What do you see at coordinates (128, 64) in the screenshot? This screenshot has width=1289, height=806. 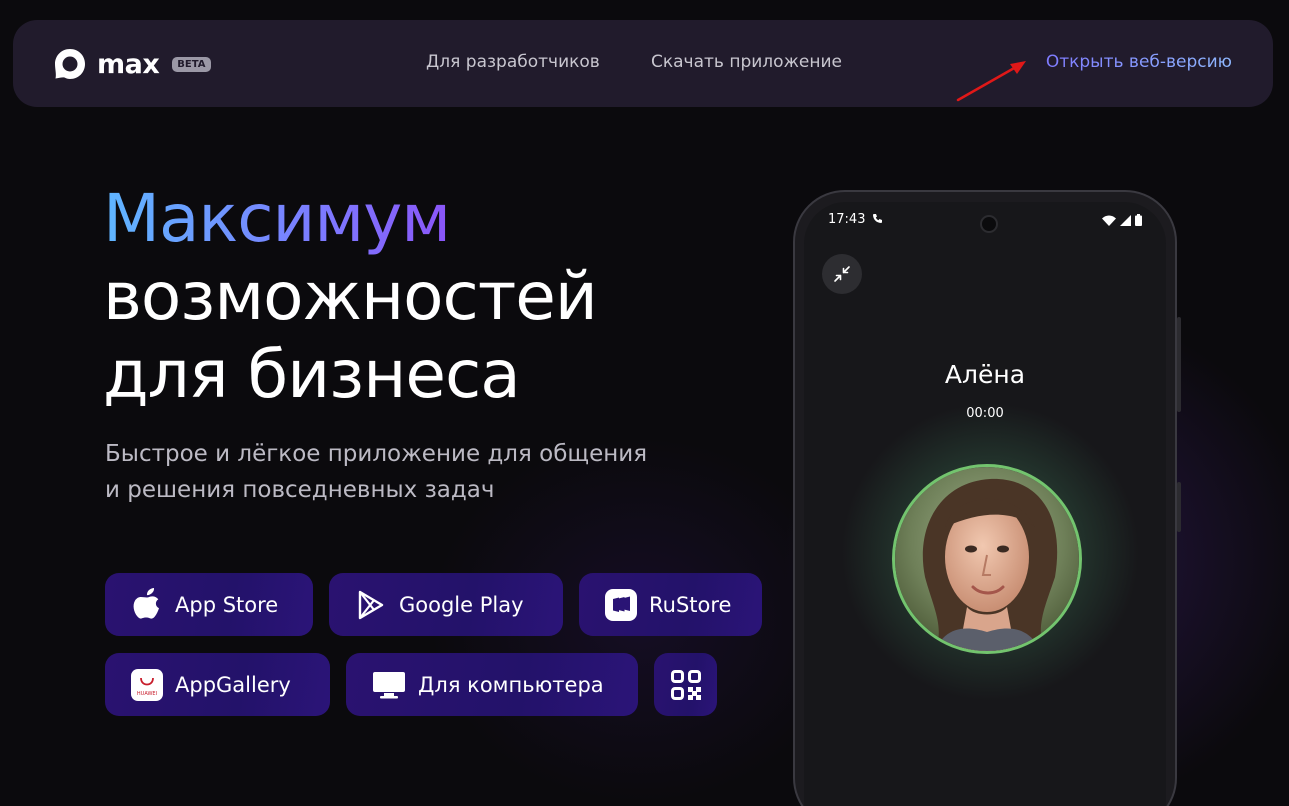 I see `logo-text: max` at bounding box center [128, 64].